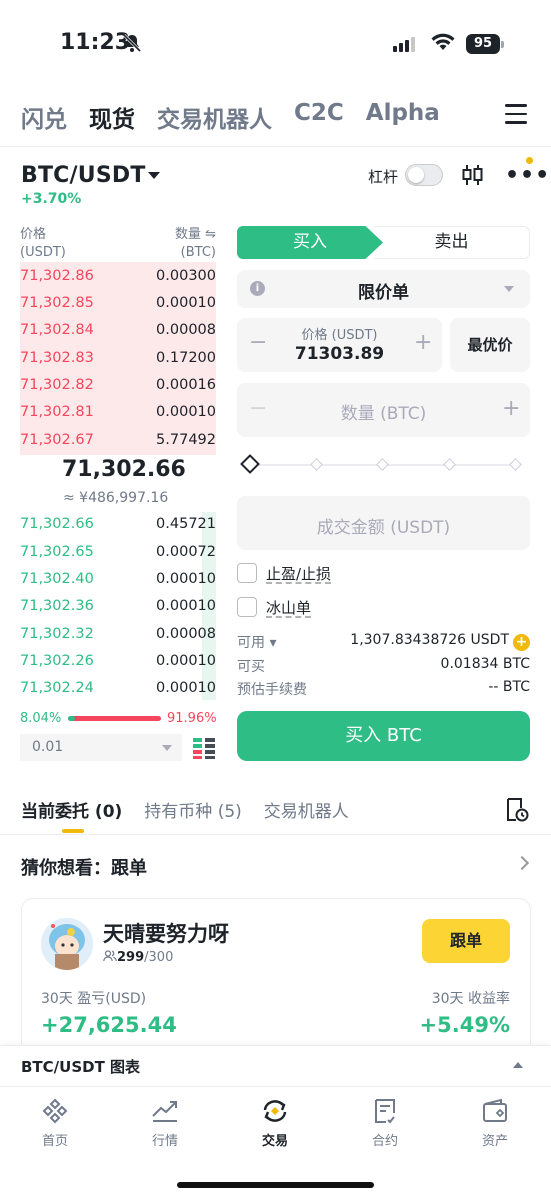  Describe the element at coordinates (339, 335) in the screenshot. I see `price-label: 价格 (USDT)` at that location.